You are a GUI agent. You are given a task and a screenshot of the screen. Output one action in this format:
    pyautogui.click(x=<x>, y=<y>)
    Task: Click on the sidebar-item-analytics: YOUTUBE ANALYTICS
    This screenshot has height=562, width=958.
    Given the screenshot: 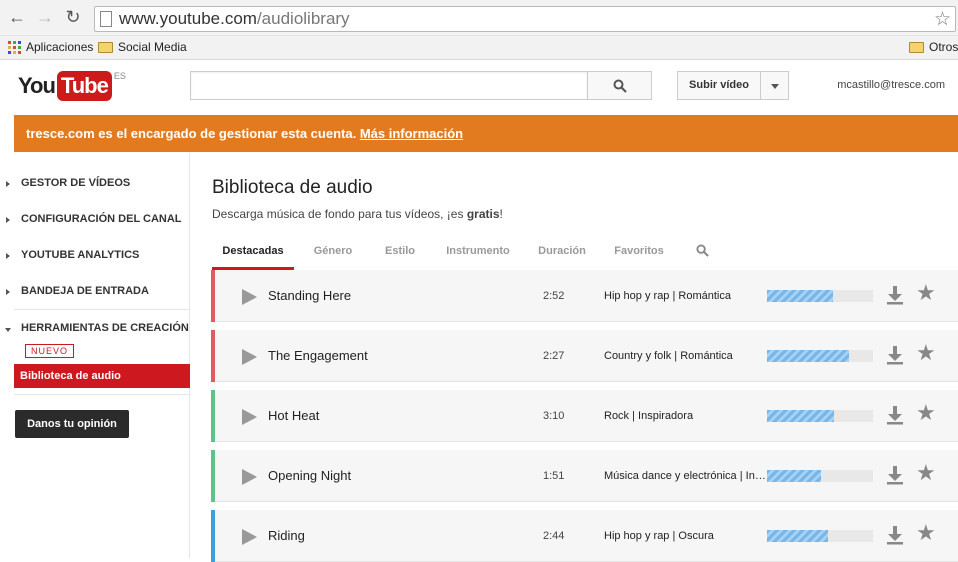 What is the action you would take?
    pyautogui.click(x=95, y=259)
    